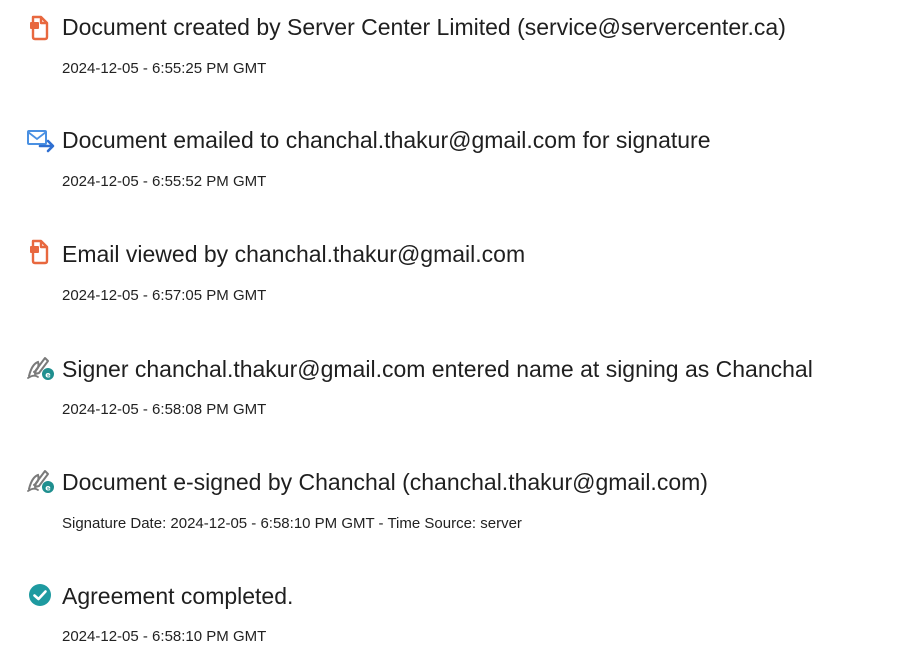 The image size is (918, 652). Describe the element at coordinates (164, 295) in the screenshot. I see `event-timestamp: 2024-12-05 - 6:57:05 PM GMT` at that location.